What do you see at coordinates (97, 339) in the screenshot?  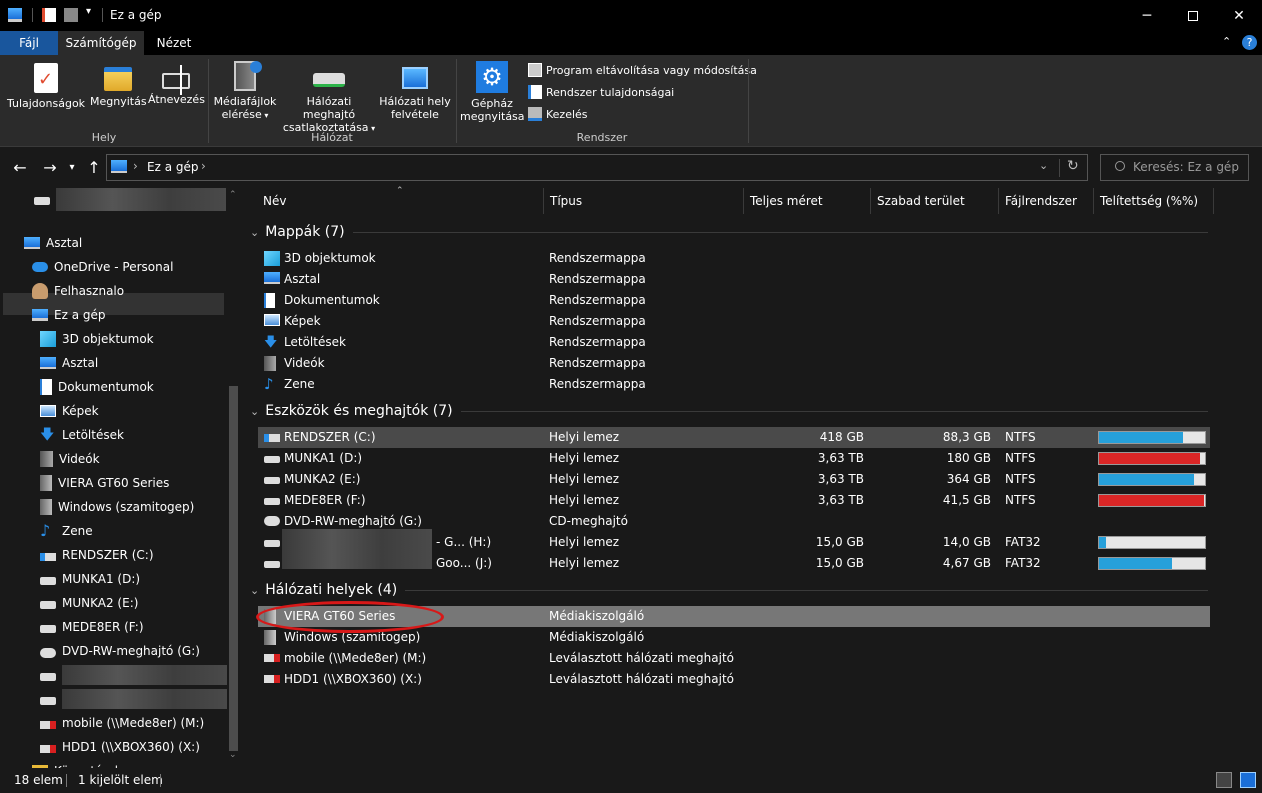 I see `sidebar-item: 3D objektumok` at bounding box center [97, 339].